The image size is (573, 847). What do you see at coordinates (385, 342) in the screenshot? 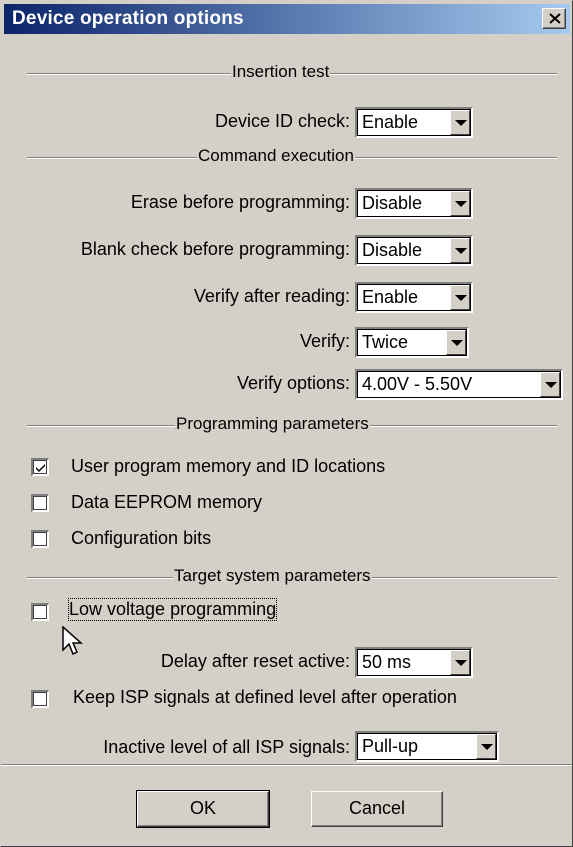
I see `select-value: Twice` at bounding box center [385, 342].